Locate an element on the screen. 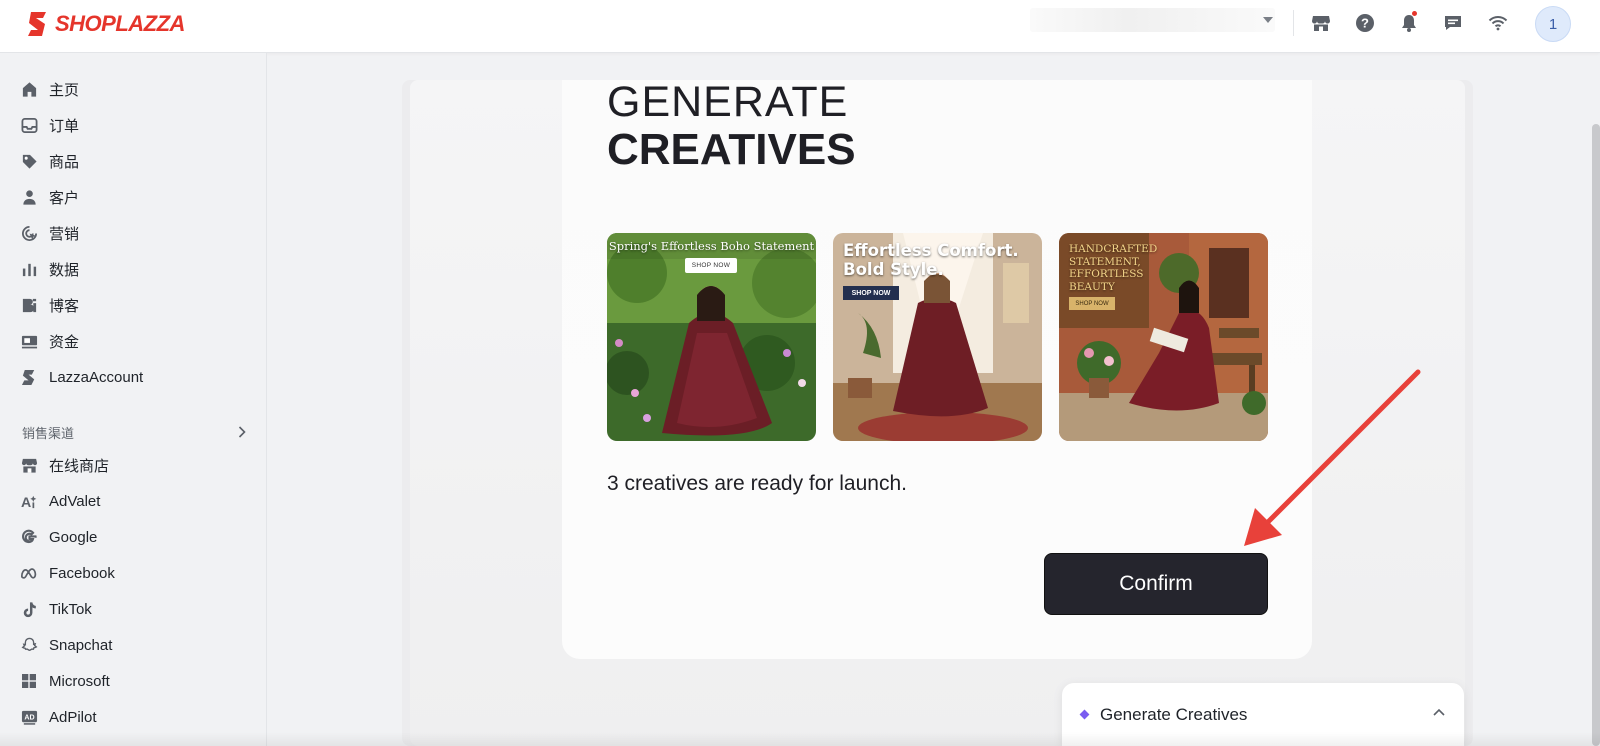  sidebar-item-online-store: 在线商店 is located at coordinates (135, 465).